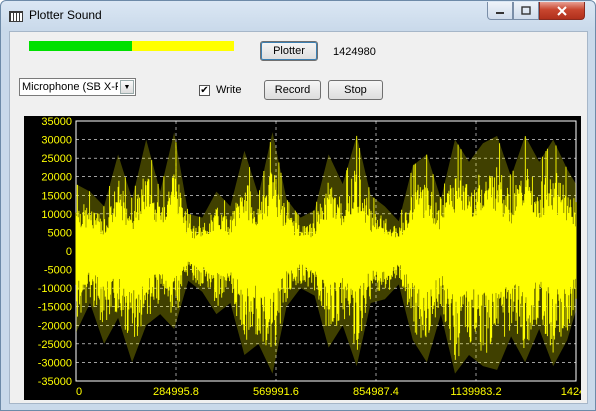 This screenshot has height=411, width=596. Describe the element at coordinates (55, 289) in the screenshot. I see `y-tick-label: -10000` at that location.